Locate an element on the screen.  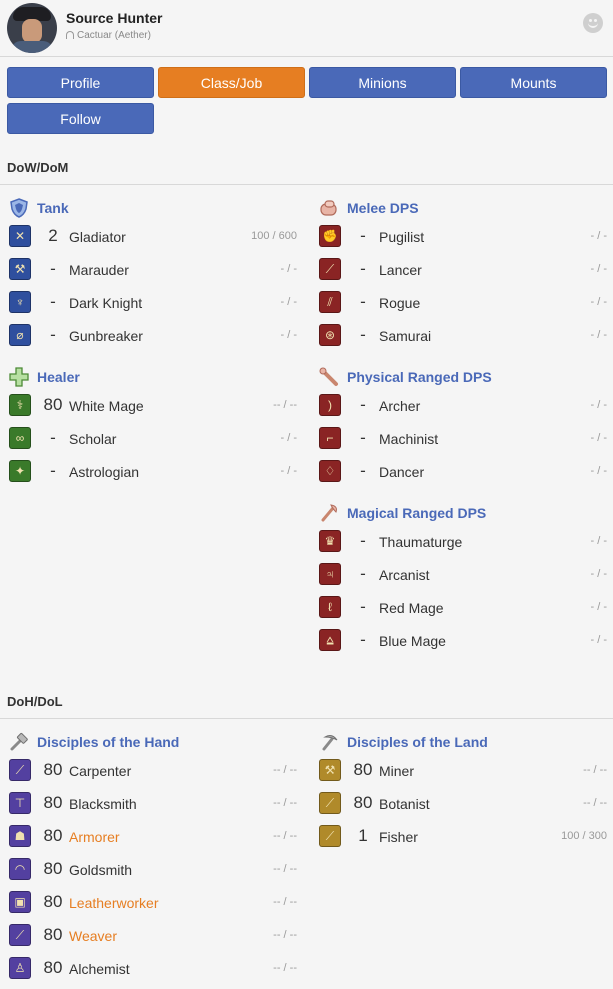
job-row-weaver: ⟋ 80 Weaver -- / -- is located at coordinates (153, 936).